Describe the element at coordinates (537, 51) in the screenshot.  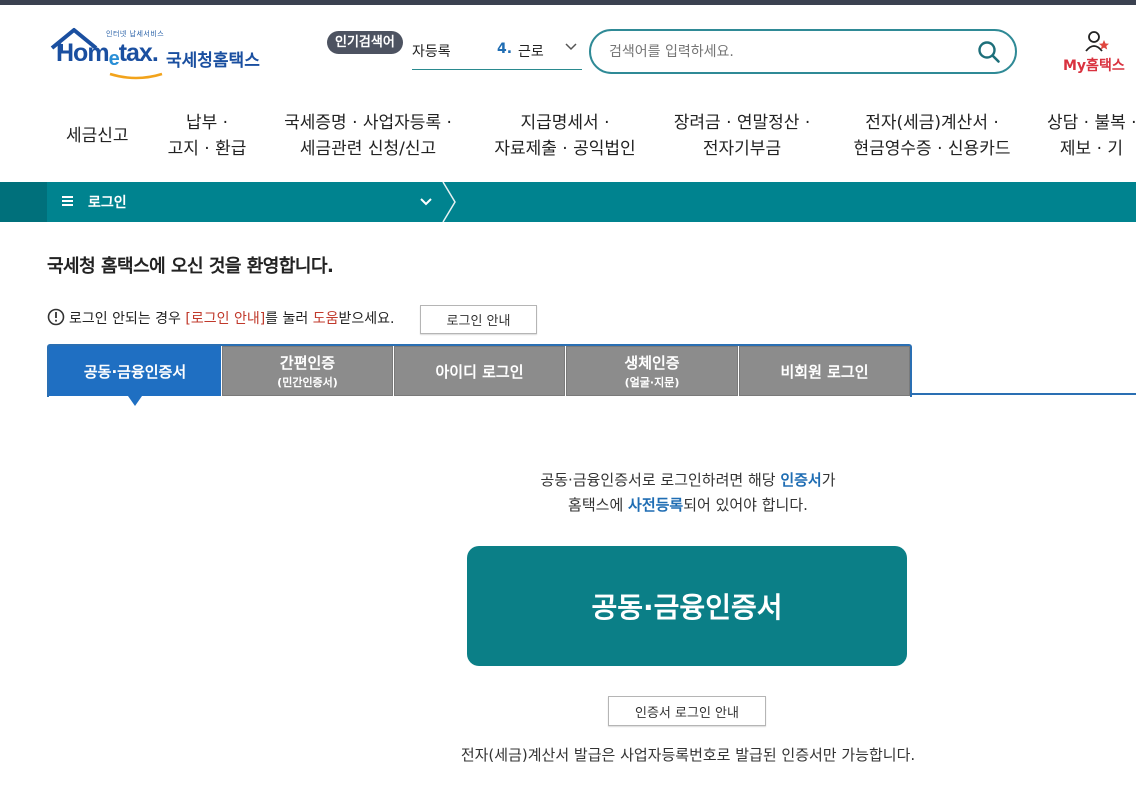
I see `popular-keyword-current: 근로` at that location.